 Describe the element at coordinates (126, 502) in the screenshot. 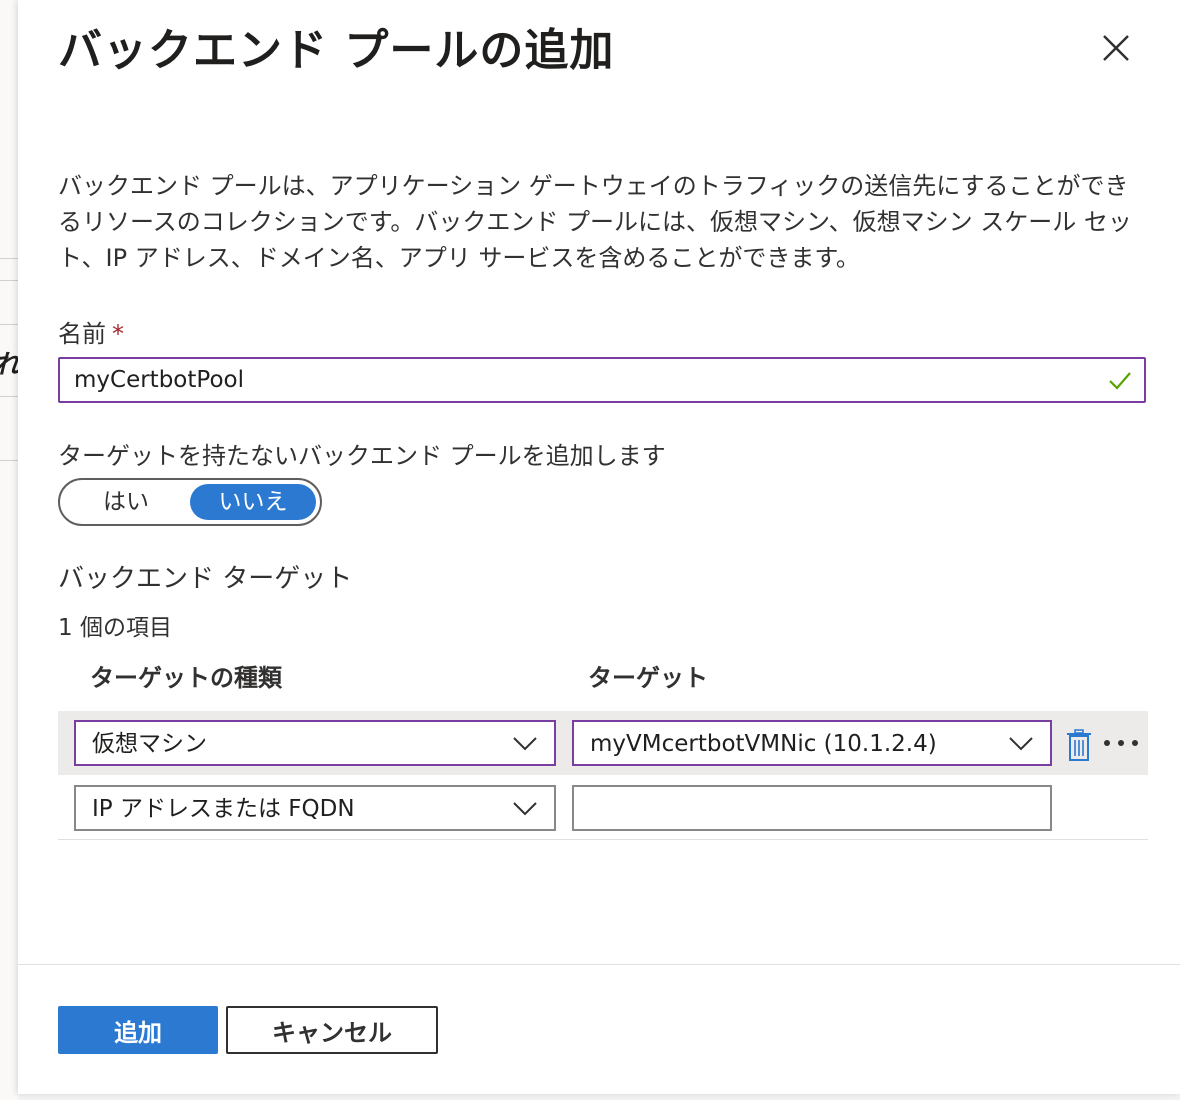

I see `toggle-option-yes: はい` at that location.